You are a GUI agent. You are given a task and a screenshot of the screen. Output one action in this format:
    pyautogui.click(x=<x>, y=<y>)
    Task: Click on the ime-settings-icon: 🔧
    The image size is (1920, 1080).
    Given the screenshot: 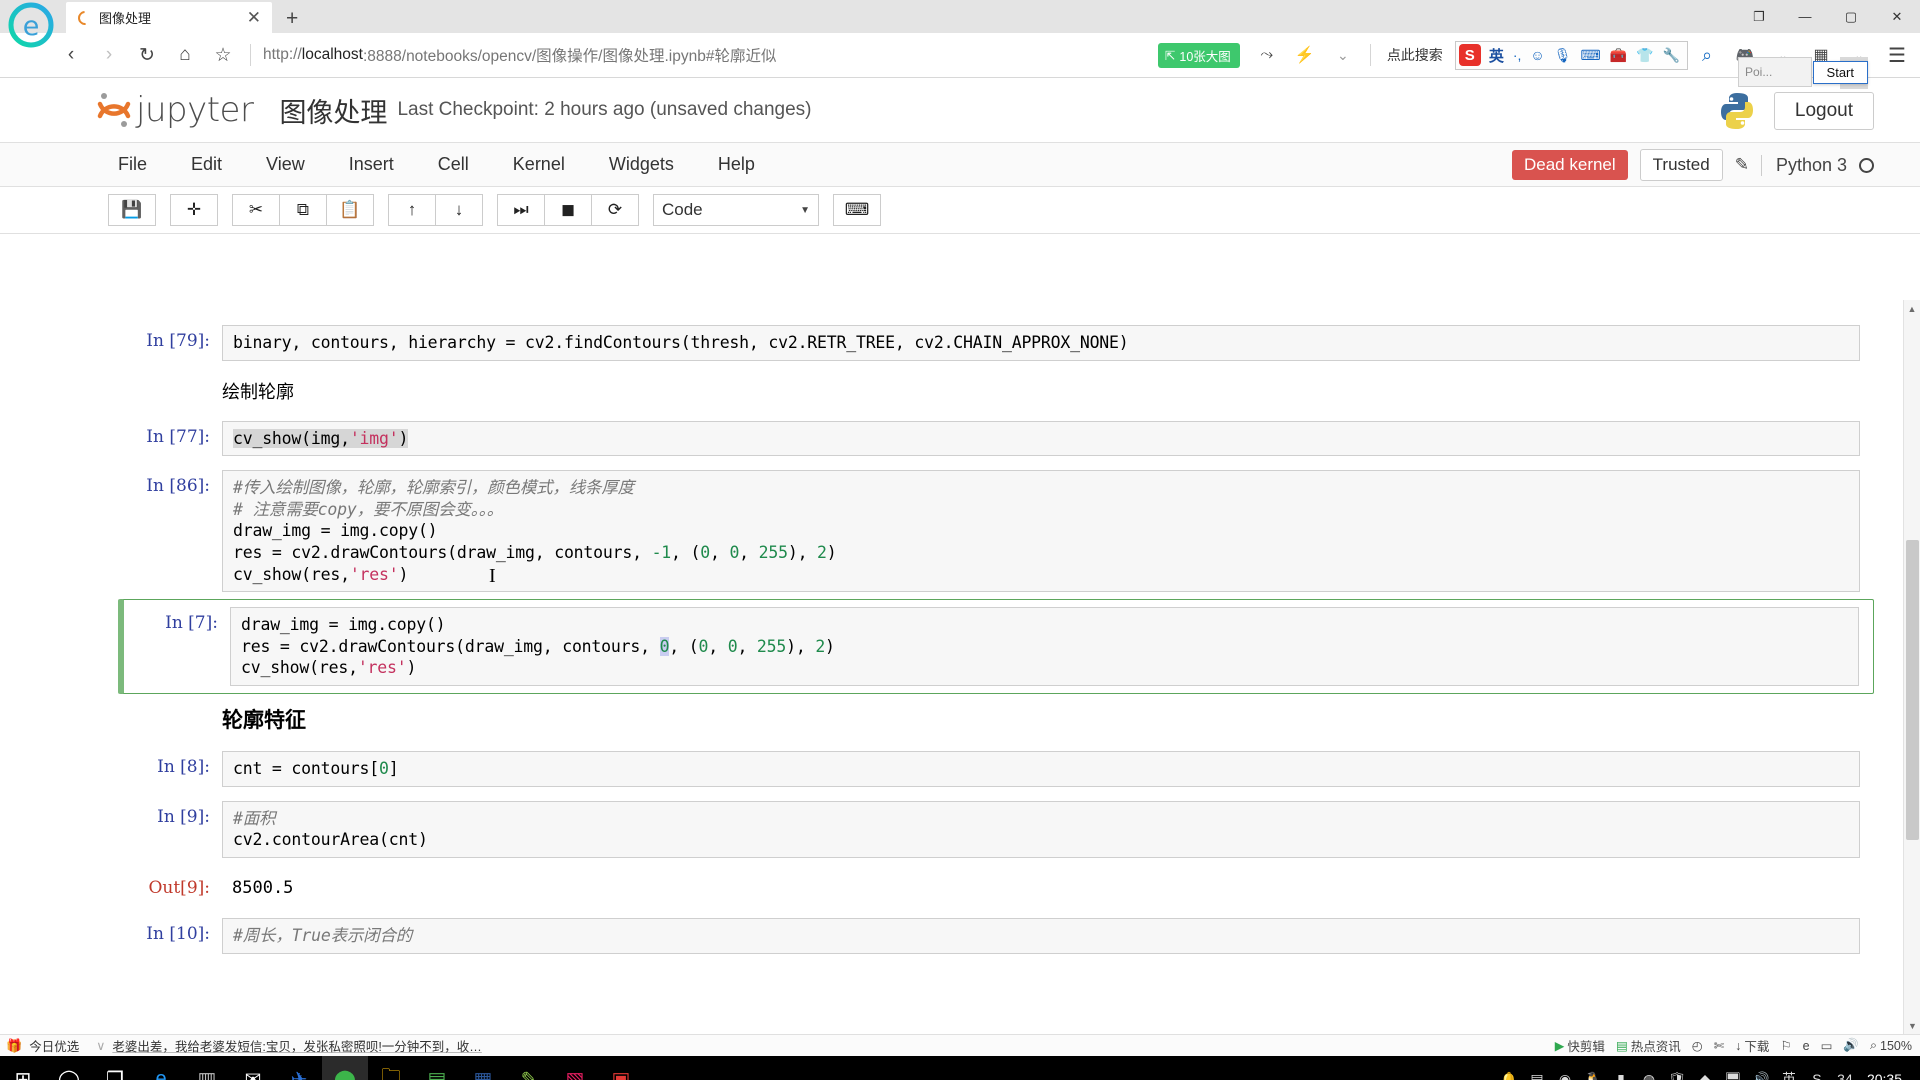 What is the action you would take?
    pyautogui.click(x=1671, y=55)
    